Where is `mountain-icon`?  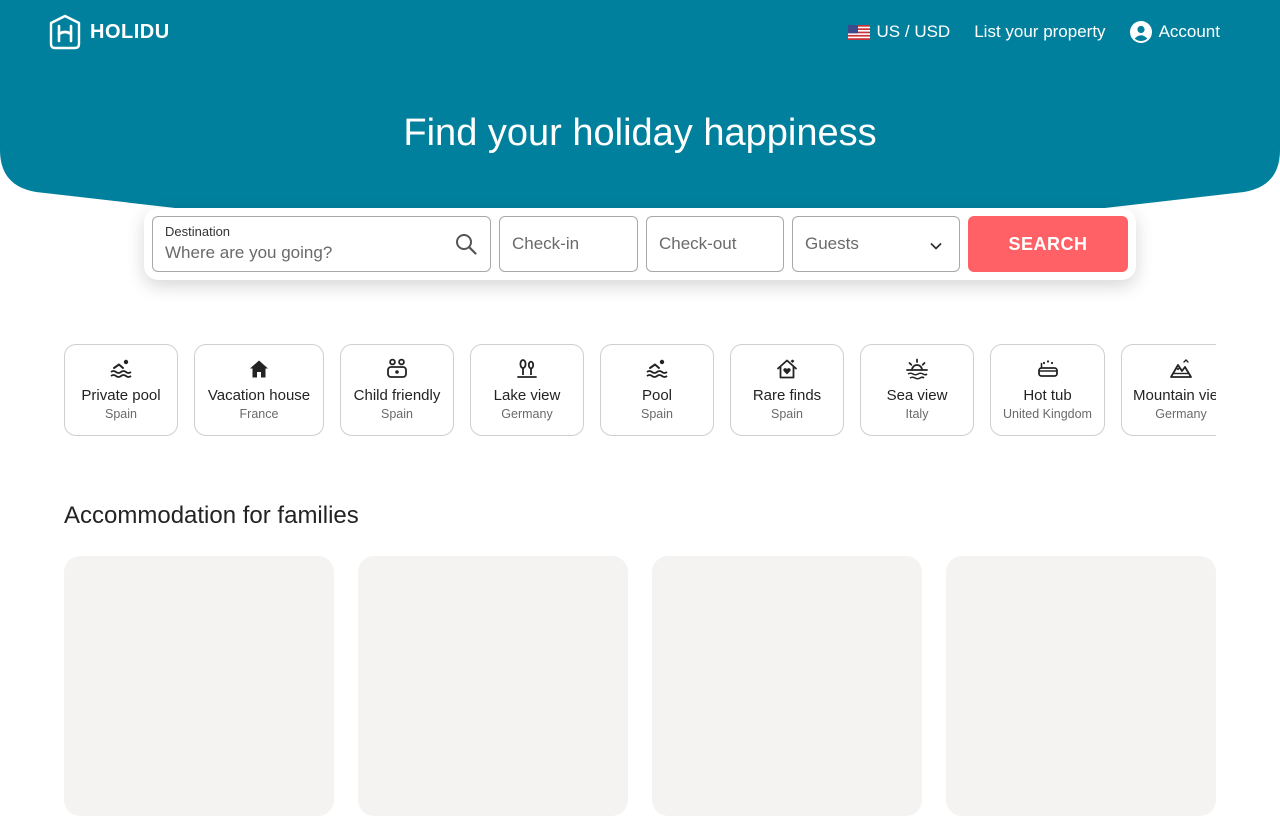
mountain-icon is located at coordinates (1181, 368).